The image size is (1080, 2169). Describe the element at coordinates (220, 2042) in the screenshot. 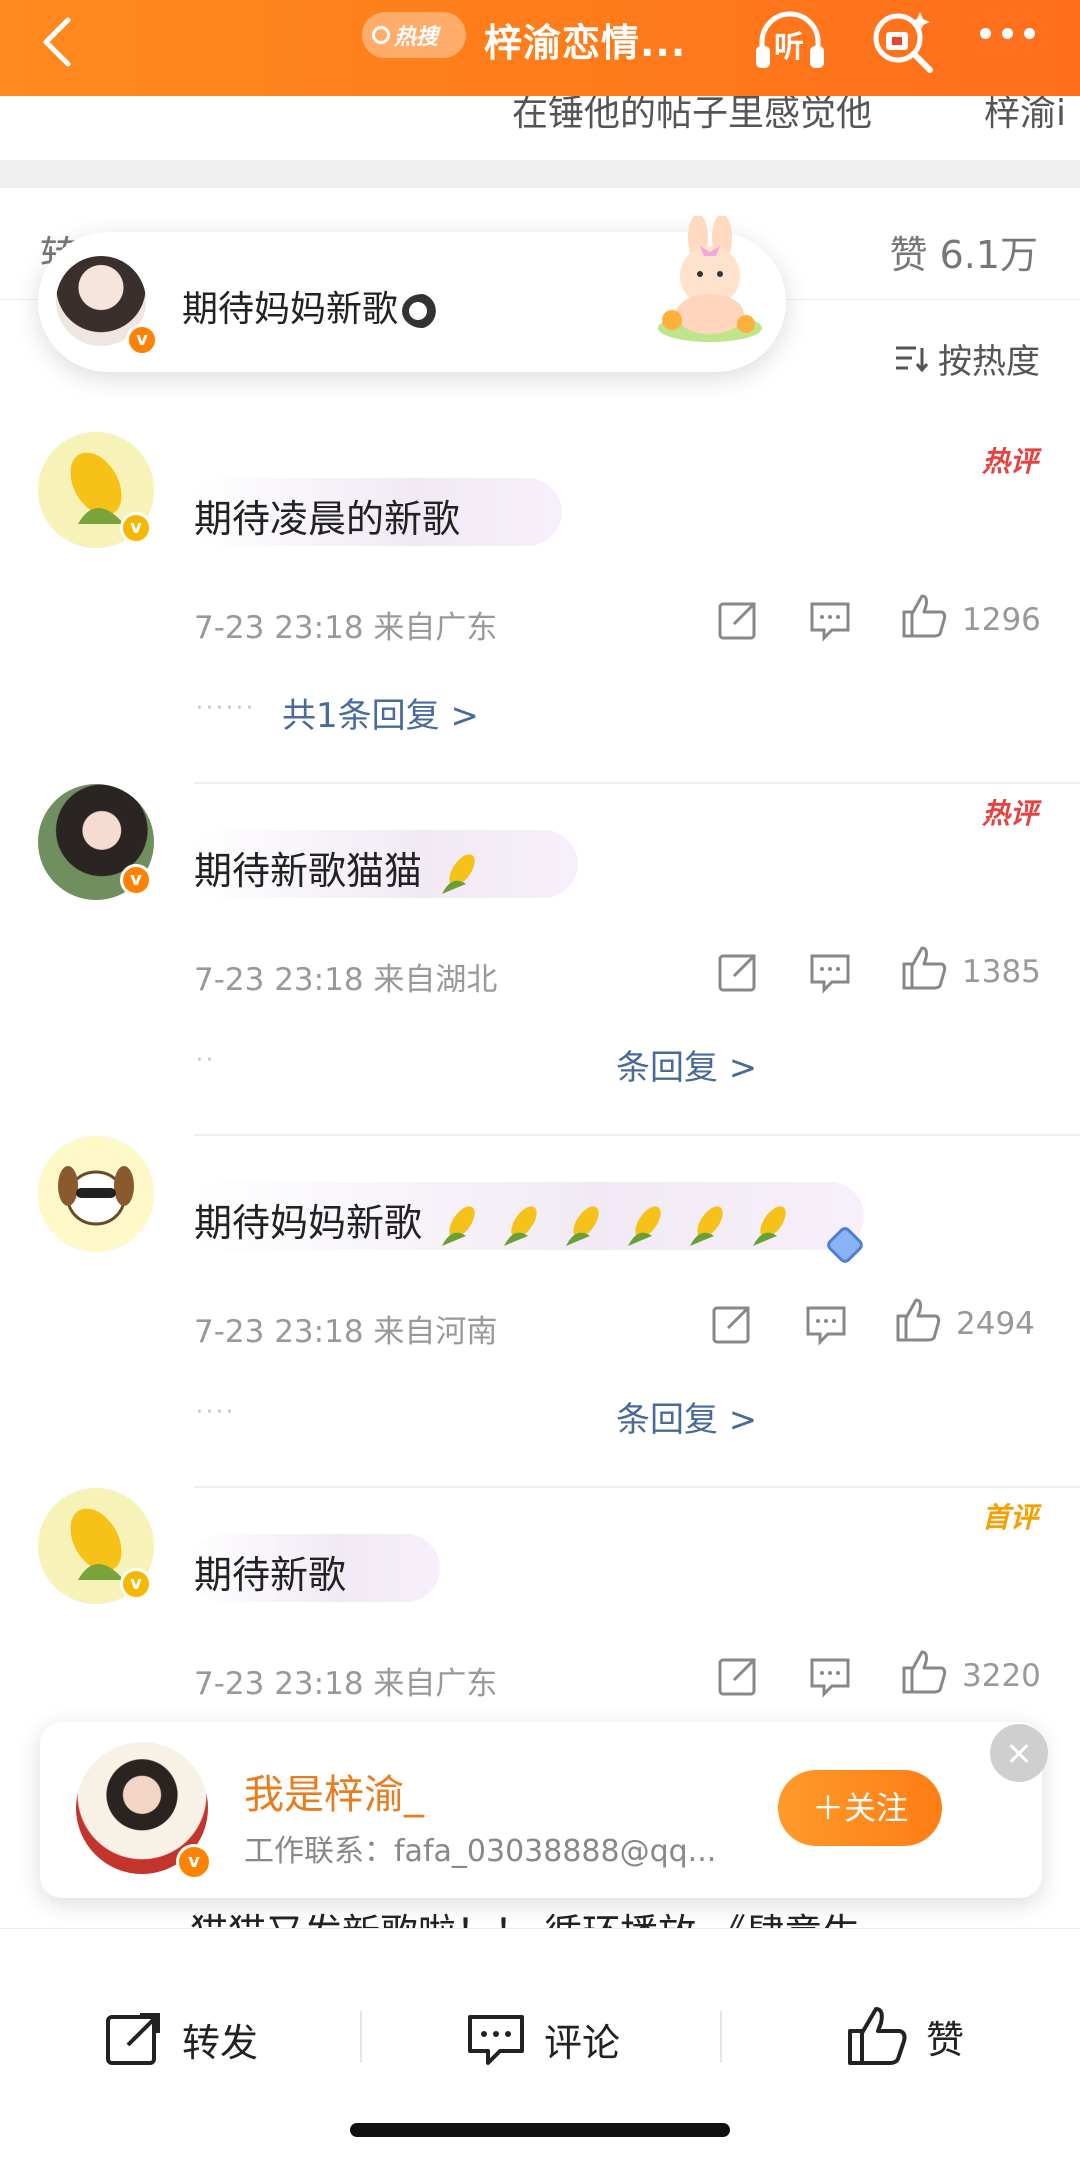

I see `repost-label: 转发` at that location.